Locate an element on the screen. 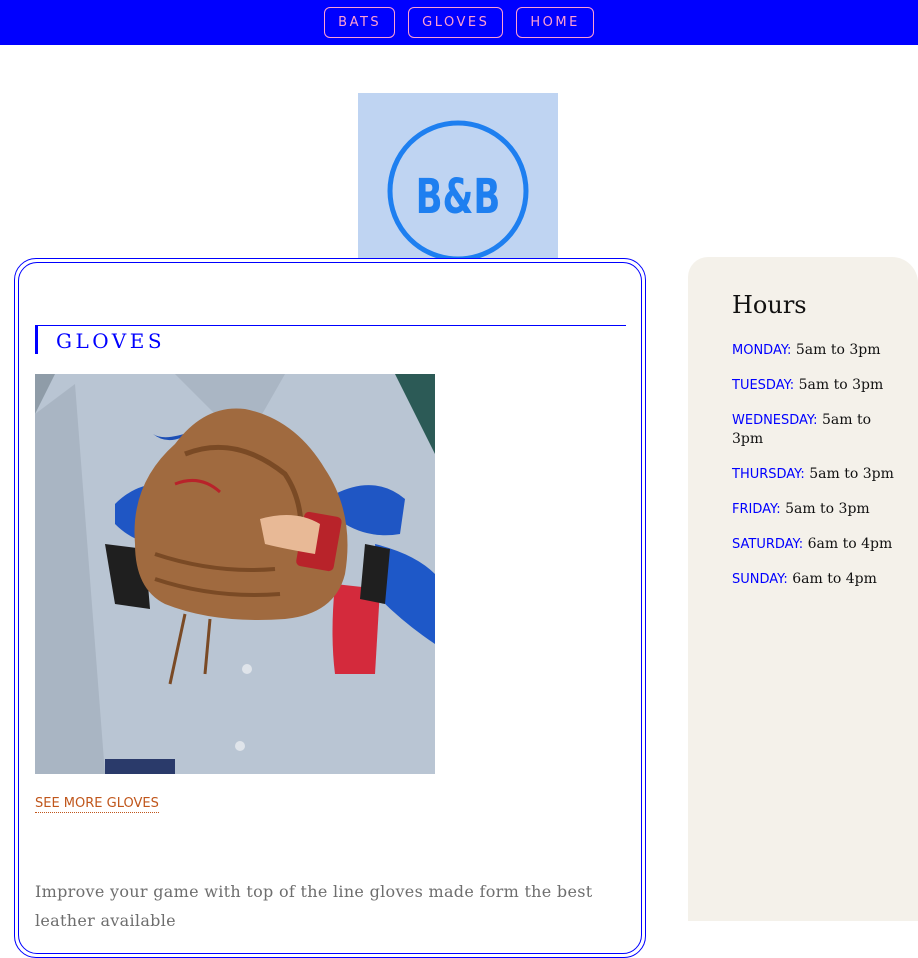 The image size is (918, 958). logo-text: B&B is located at coordinates (458, 197).